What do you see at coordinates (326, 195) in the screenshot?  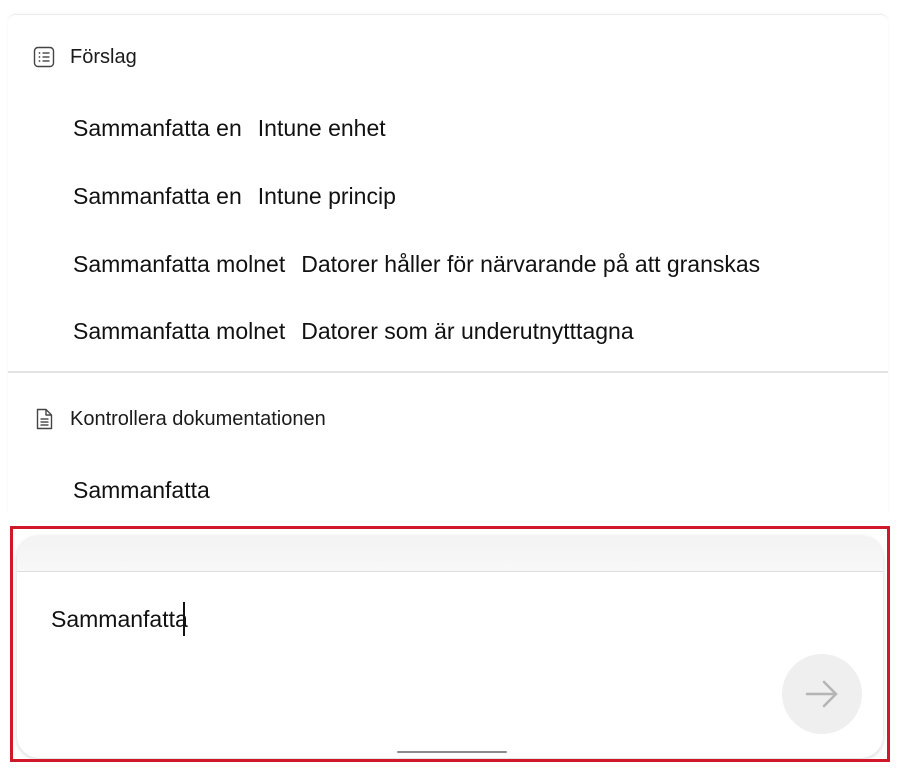 I see `suggestion-subject: Intune princip` at bounding box center [326, 195].